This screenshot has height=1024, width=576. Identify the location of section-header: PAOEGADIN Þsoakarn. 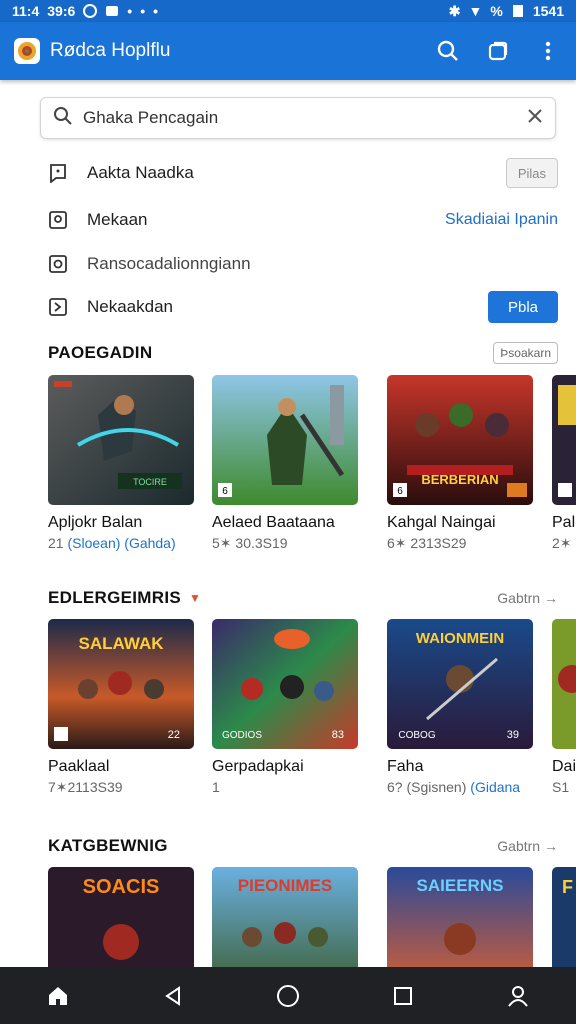
(312, 353).